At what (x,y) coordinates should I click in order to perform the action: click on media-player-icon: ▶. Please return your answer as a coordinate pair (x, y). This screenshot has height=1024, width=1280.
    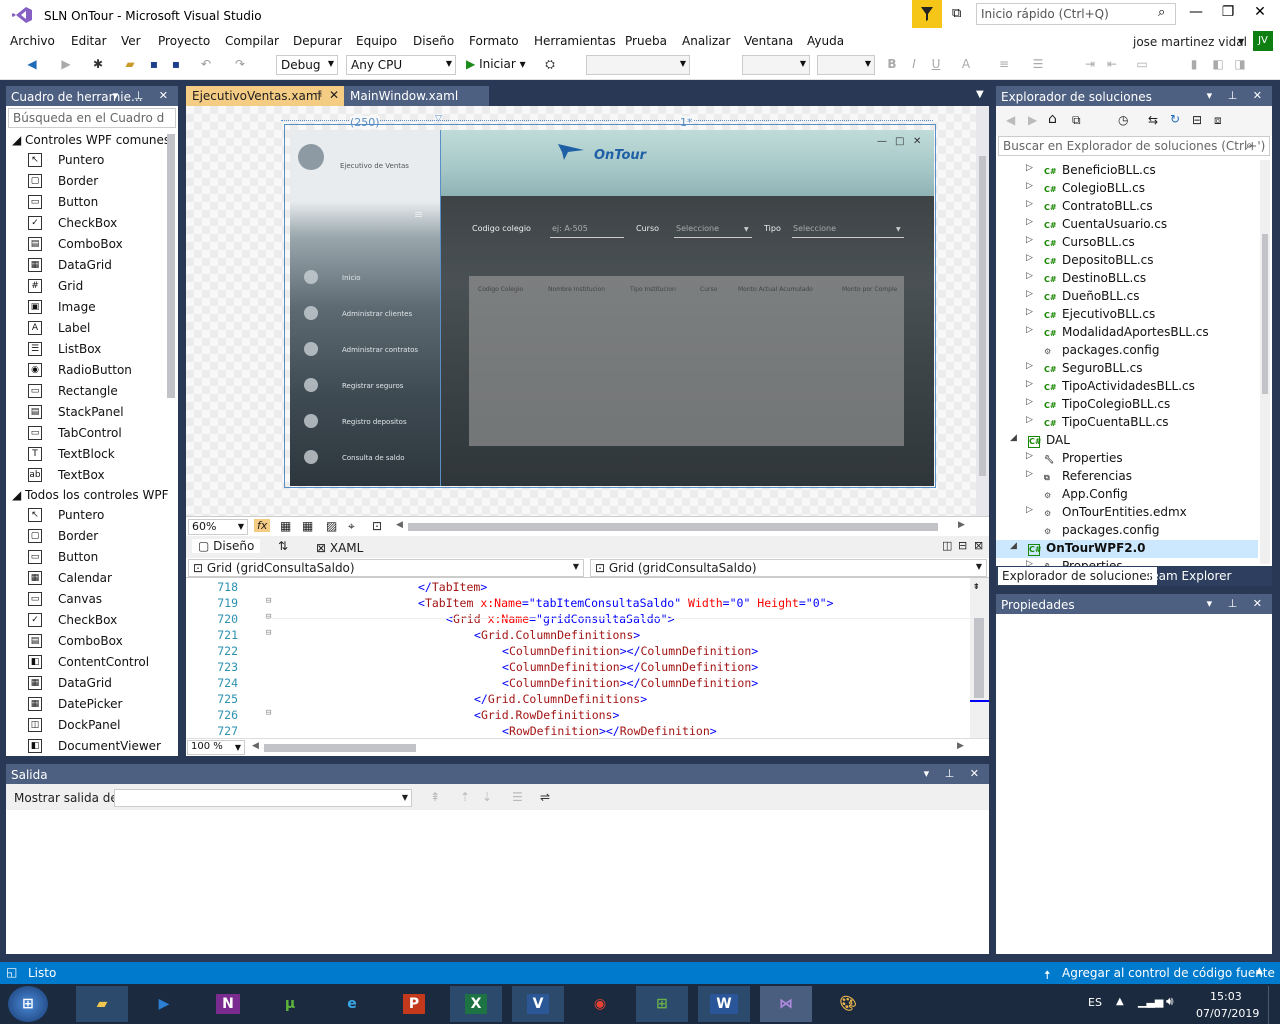
    Looking at the image, I should click on (164, 1004).